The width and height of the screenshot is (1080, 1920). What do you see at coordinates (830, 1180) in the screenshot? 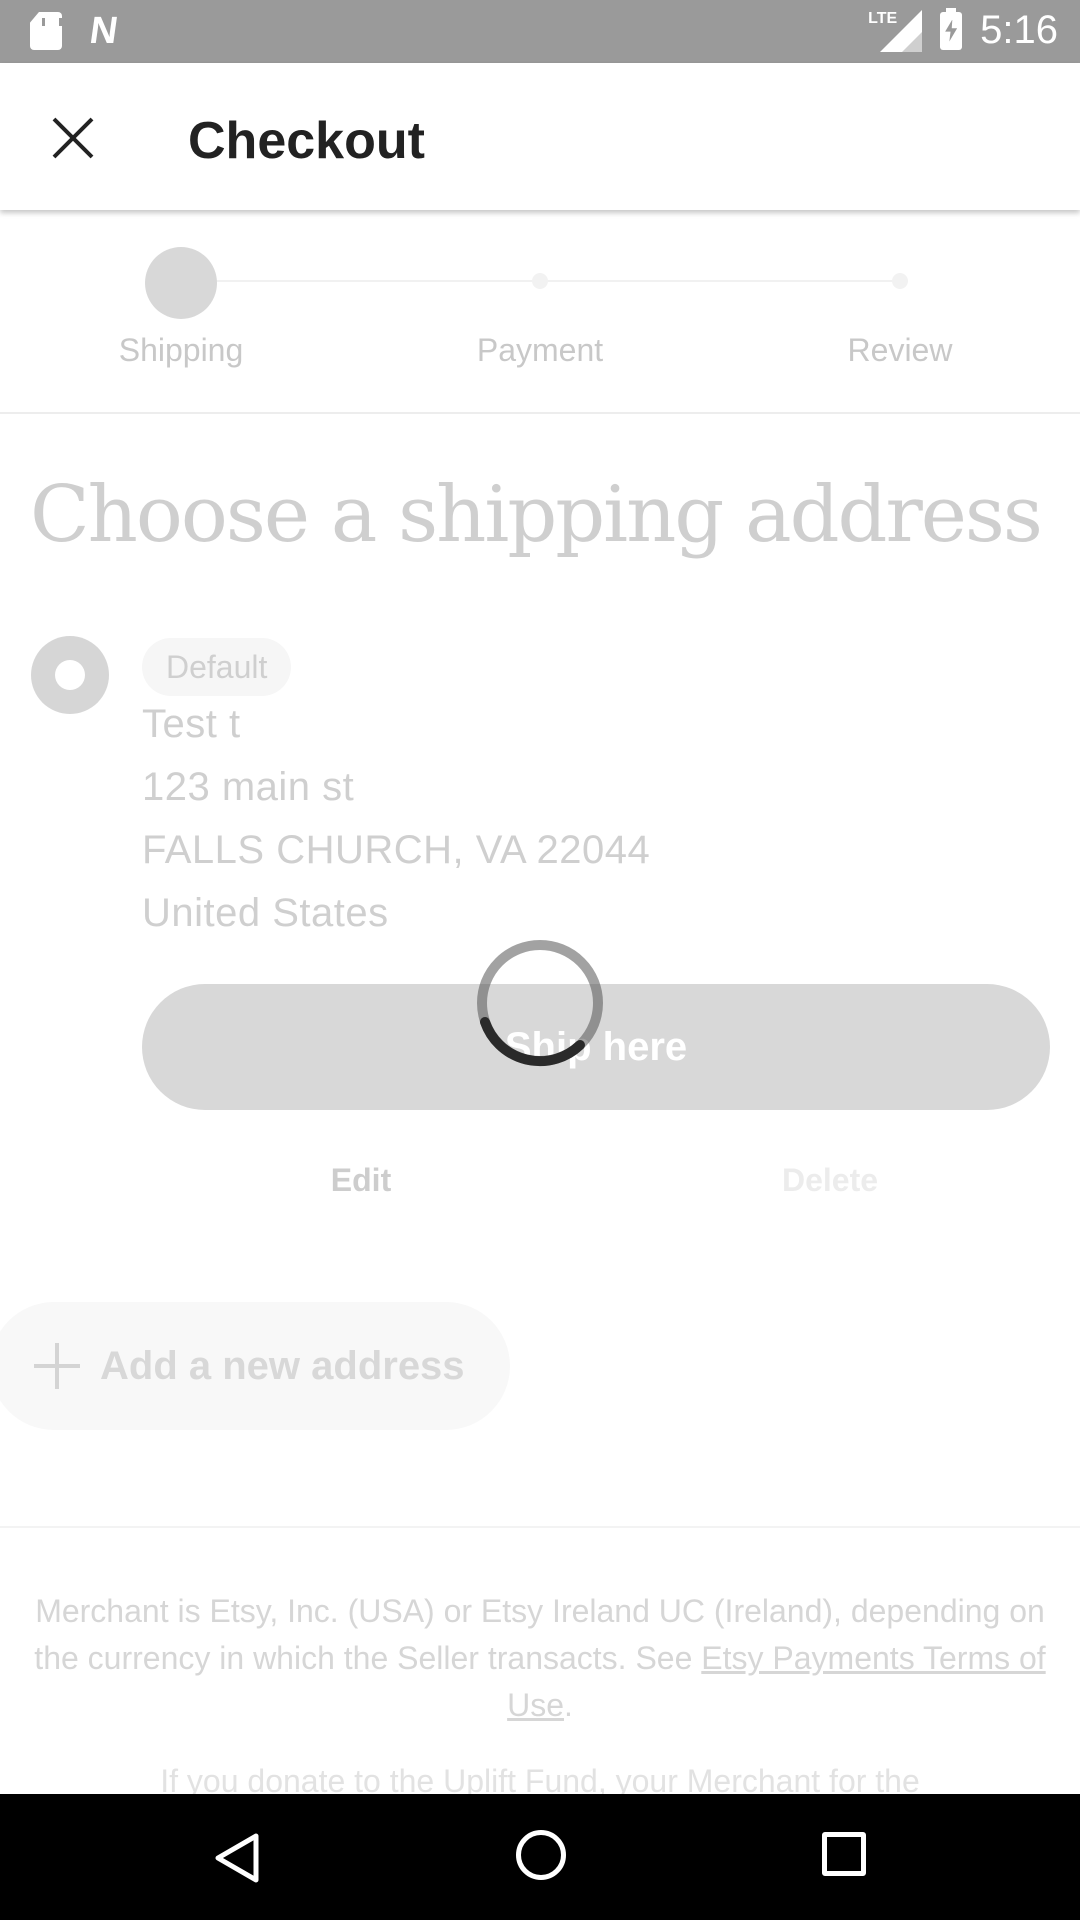
I see `delete-address-button: Delete` at bounding box center [830, 1180].